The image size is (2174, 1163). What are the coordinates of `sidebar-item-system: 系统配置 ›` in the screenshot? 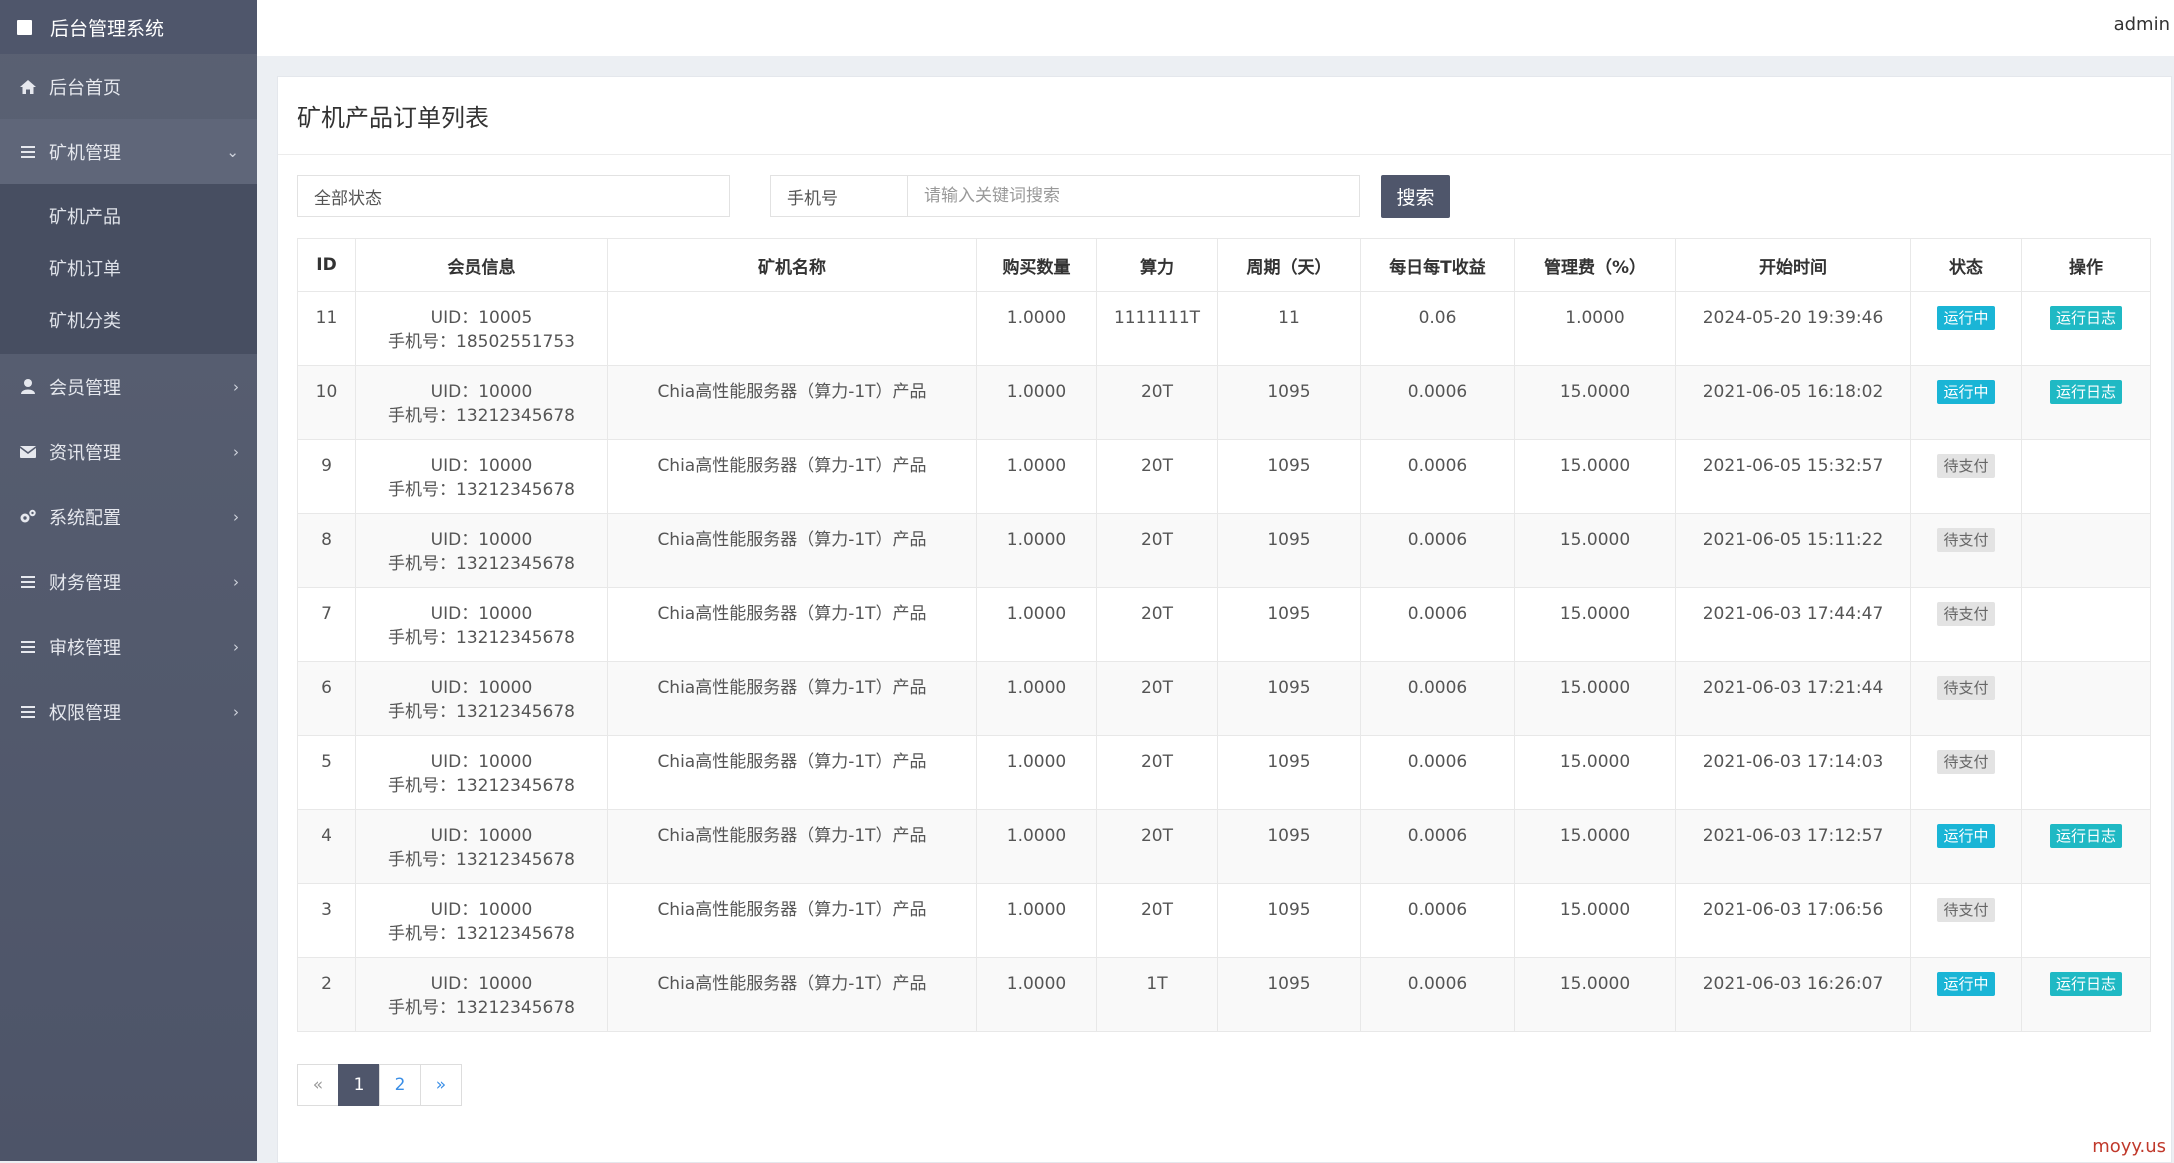 It's located at (128, 516).